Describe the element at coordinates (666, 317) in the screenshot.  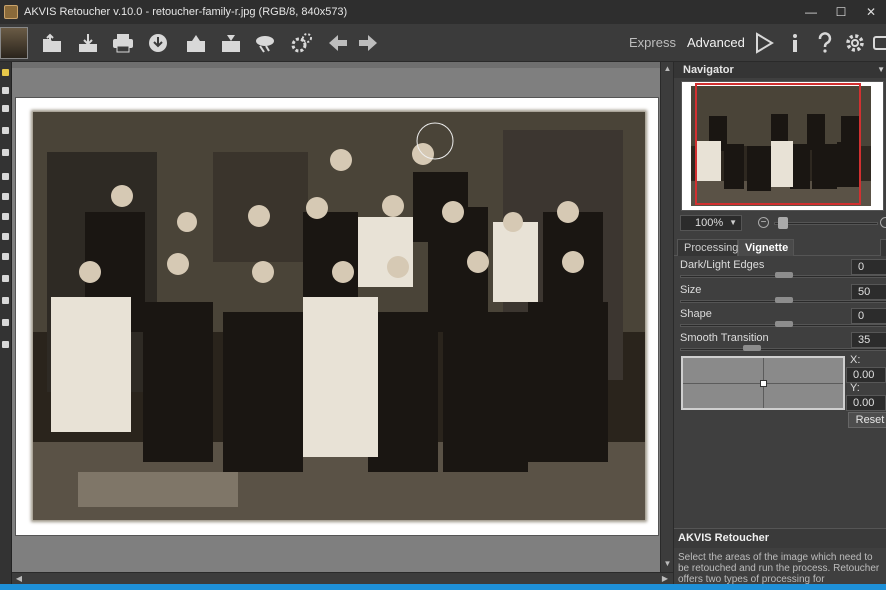
I see `vertical-scrollbar: ▲ ▼` at that location.